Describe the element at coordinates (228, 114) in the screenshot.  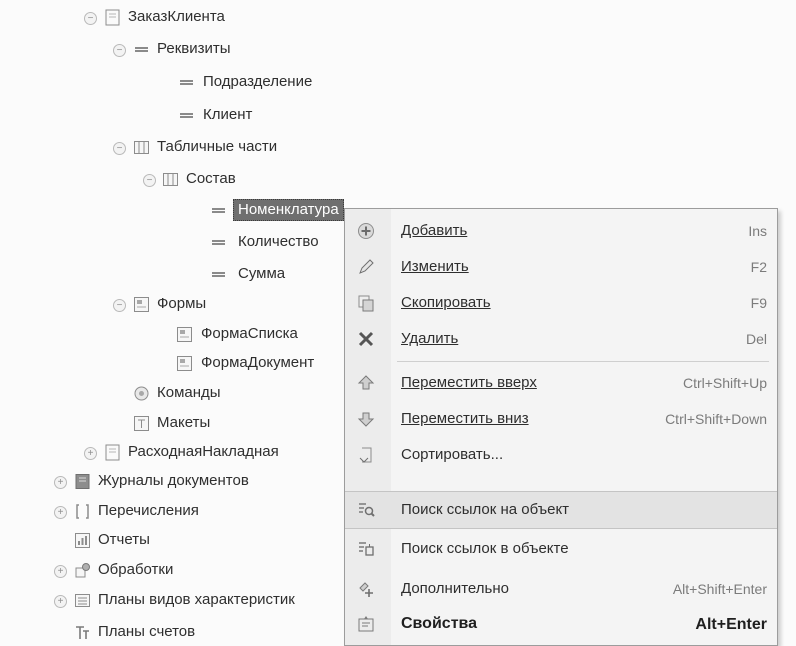
I see `tree-label: Клиент` at that location.